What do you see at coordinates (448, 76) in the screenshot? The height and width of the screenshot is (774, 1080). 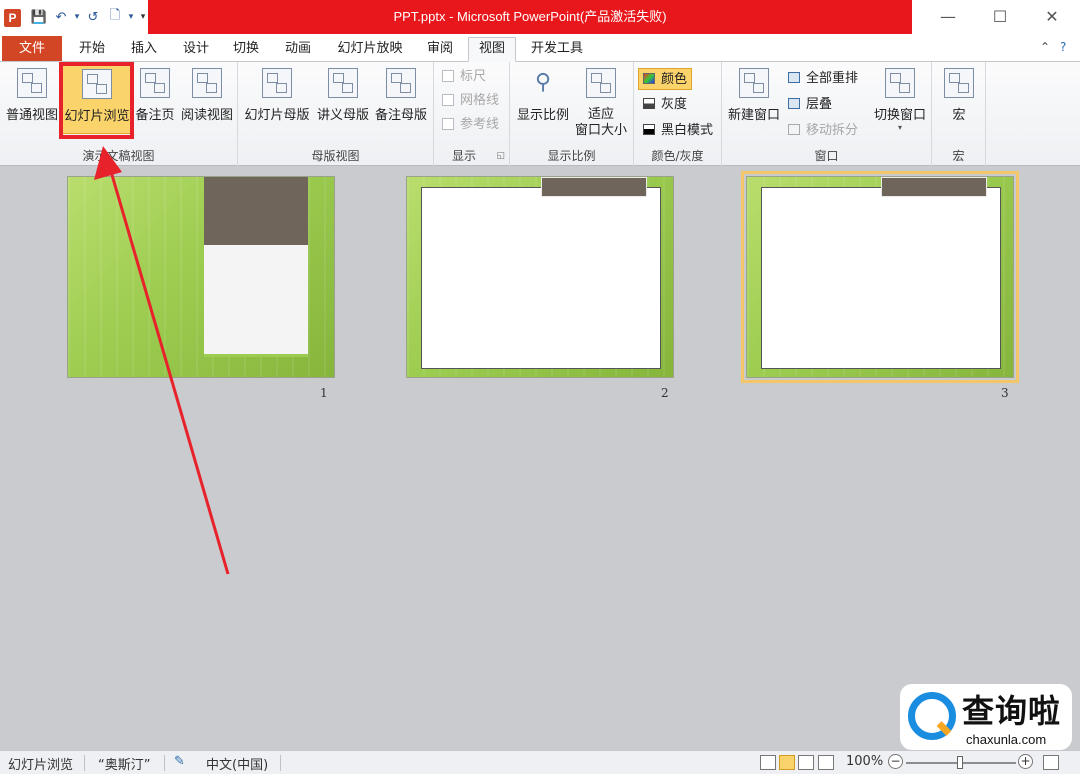 I see `ruler-checkbox-box` at bounding box center [448, 76].